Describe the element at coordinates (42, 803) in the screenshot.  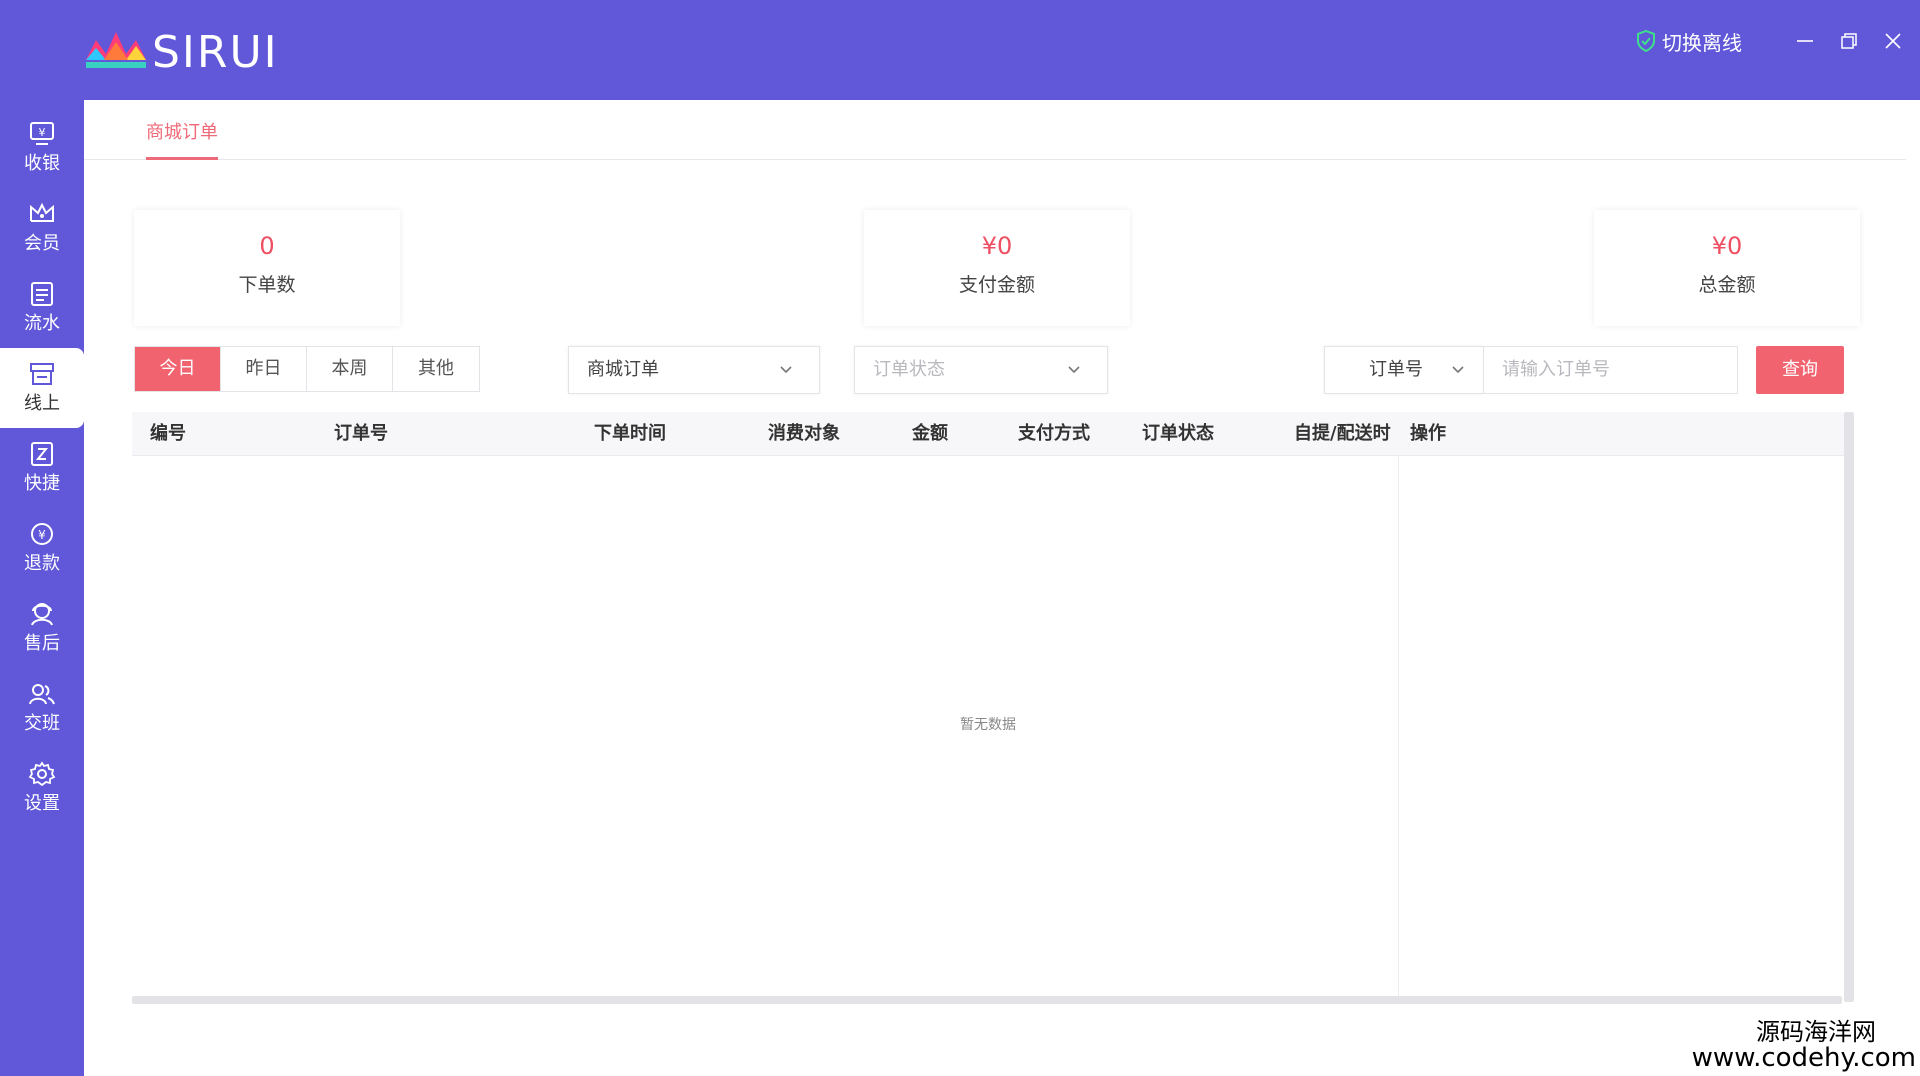
I see `sidebar-item-label: 设置` at that location.